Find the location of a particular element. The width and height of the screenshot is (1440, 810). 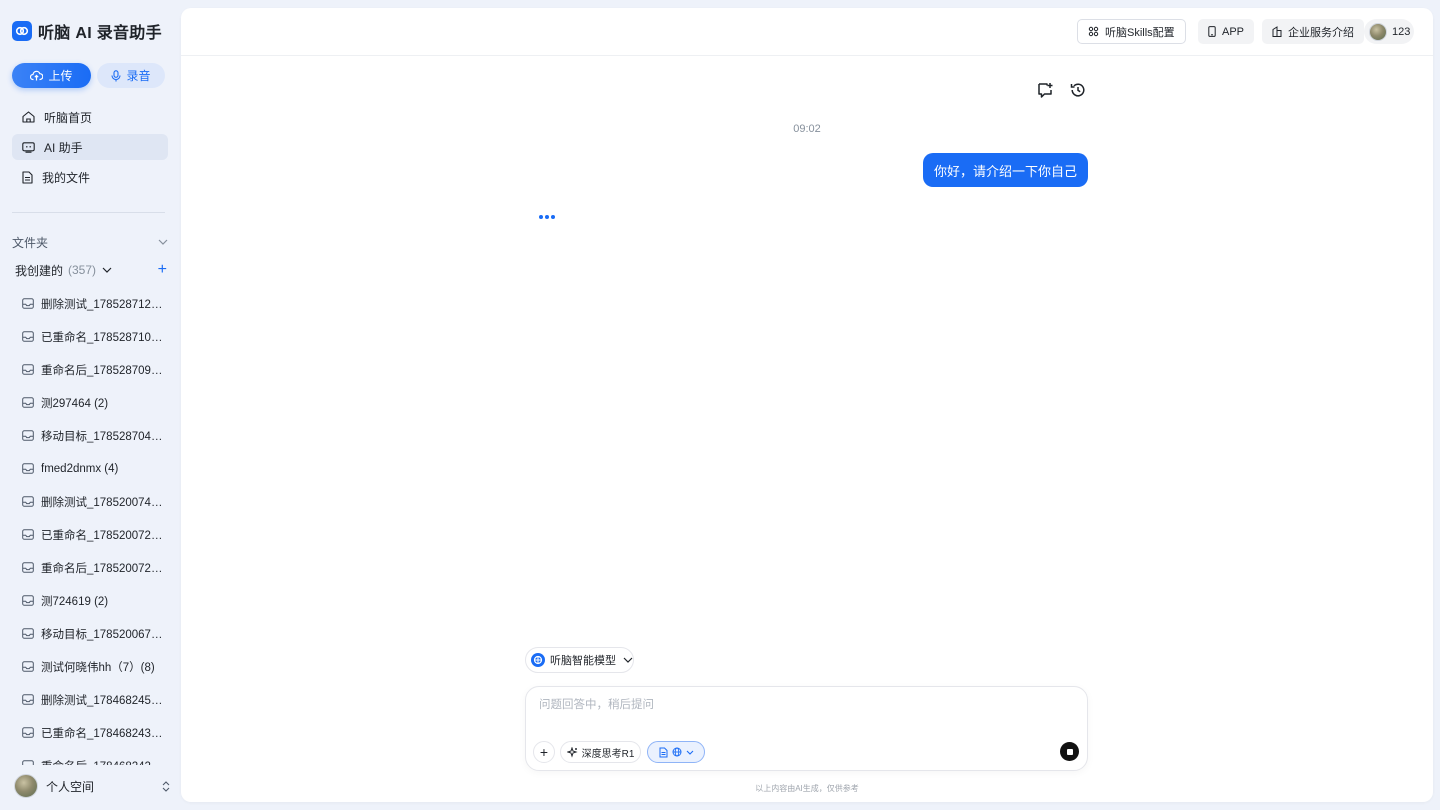

user-menu: 123 is located at coordinates (1389, 31).